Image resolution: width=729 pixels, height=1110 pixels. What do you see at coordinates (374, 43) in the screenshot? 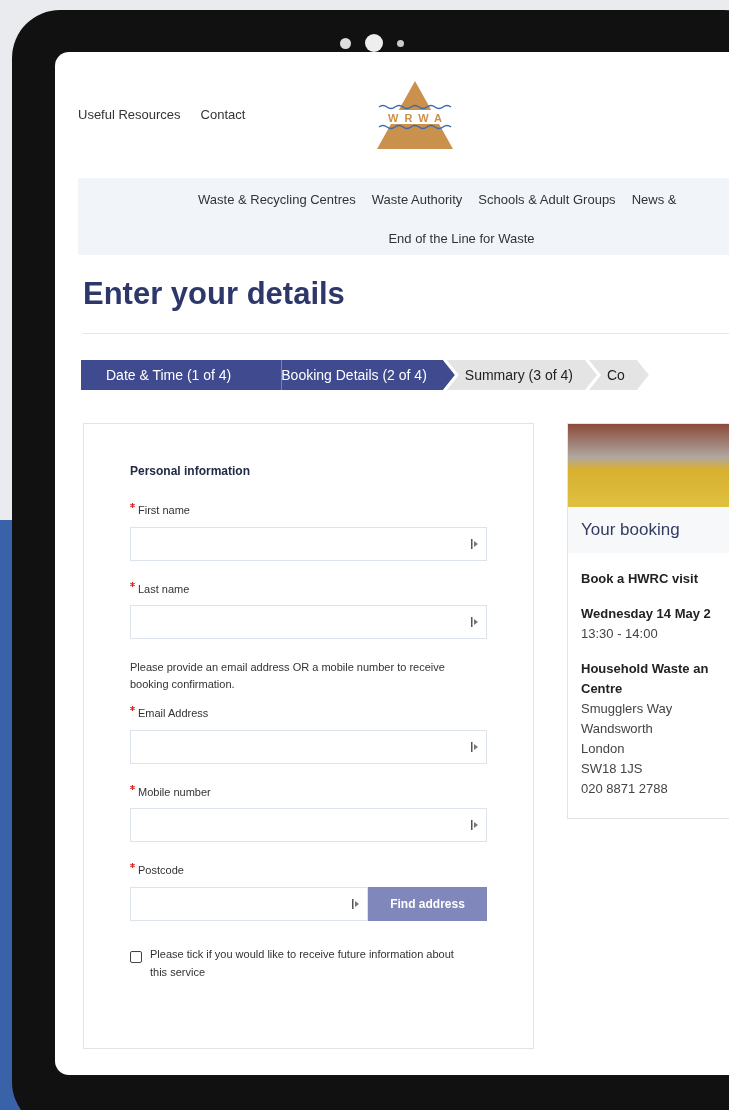
I see `camera-icon` at bounding box center [374, 43].